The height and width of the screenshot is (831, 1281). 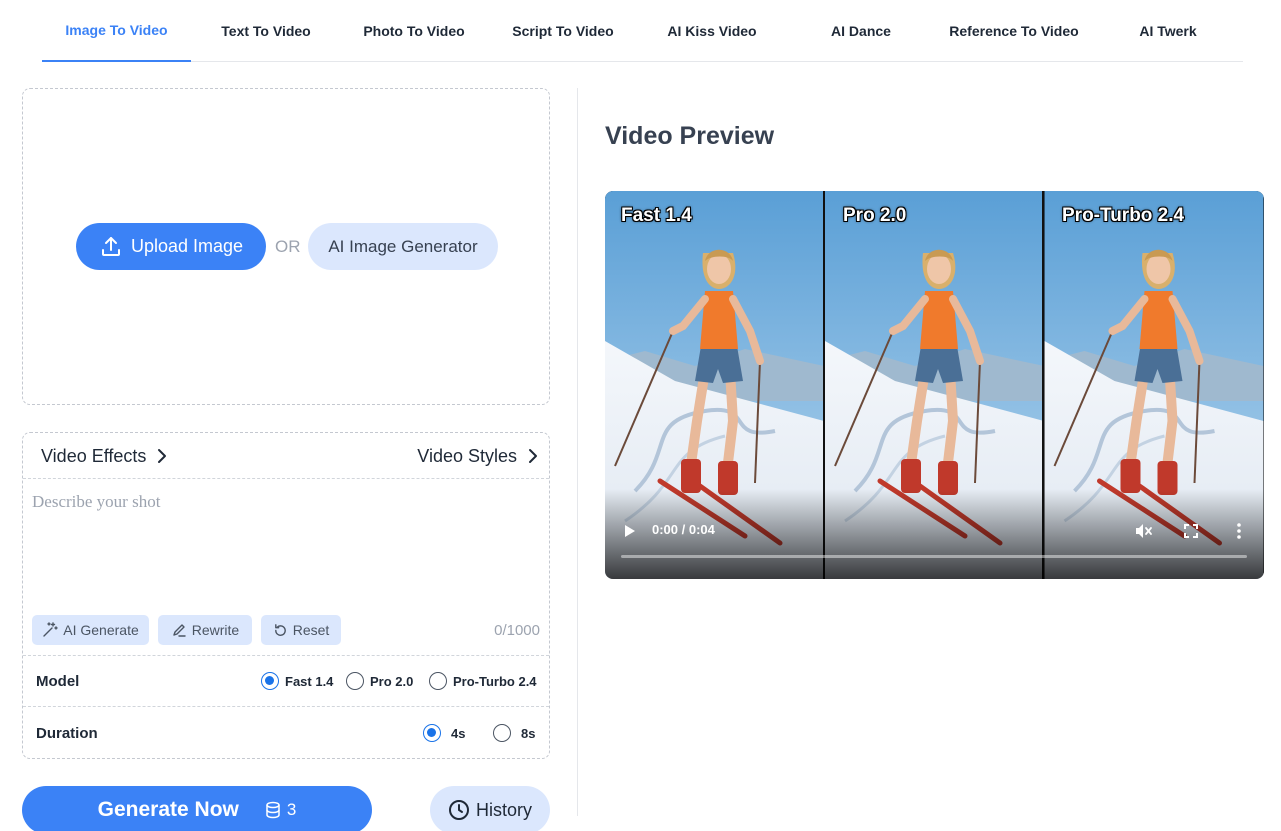 I want to click on ai-generate-button: AI Generate, so click(x=90, y=630).